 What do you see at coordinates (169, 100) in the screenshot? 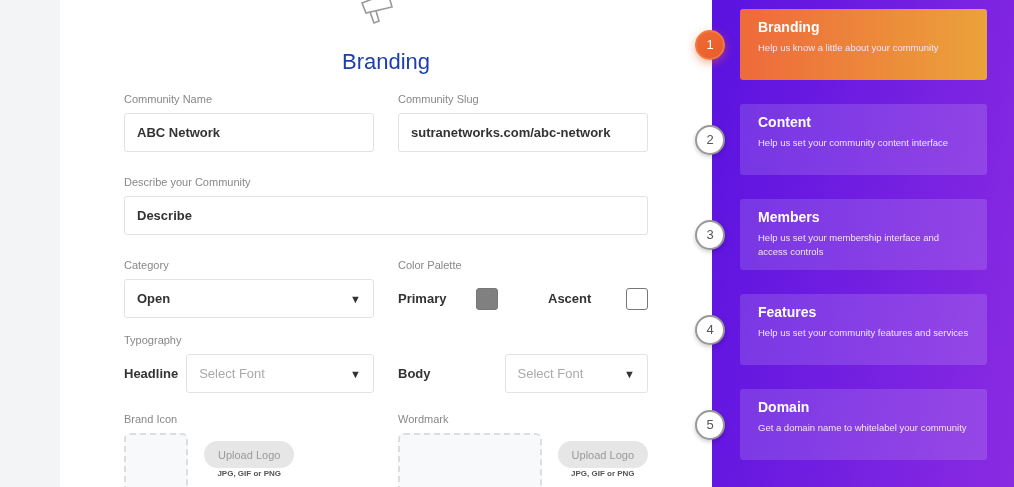
I see `field-label: Community Name` at bounding box center [169, 100].